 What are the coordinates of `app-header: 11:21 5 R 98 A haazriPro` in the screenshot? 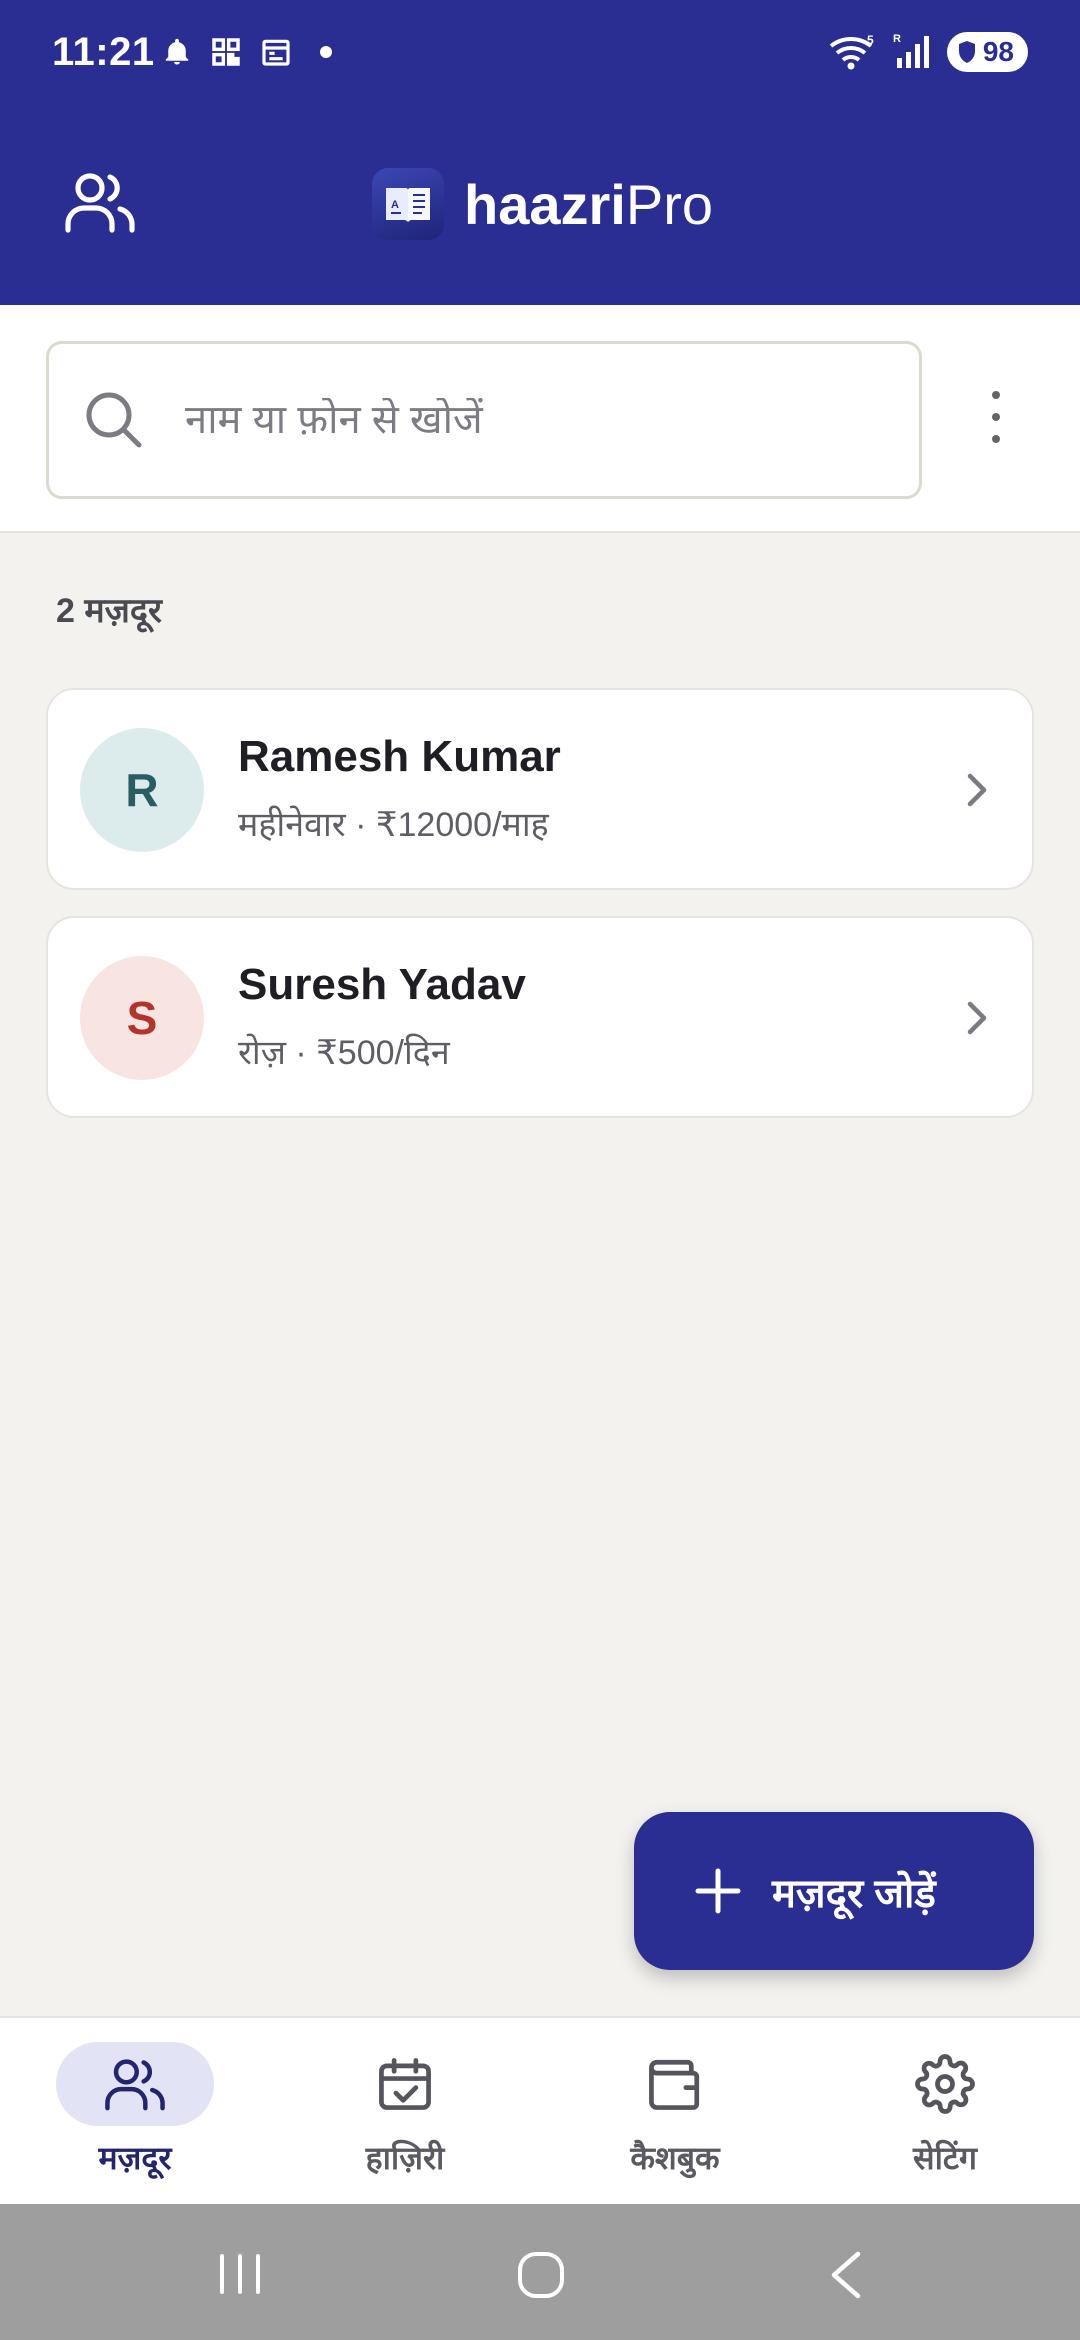 It's located at (540, 152).